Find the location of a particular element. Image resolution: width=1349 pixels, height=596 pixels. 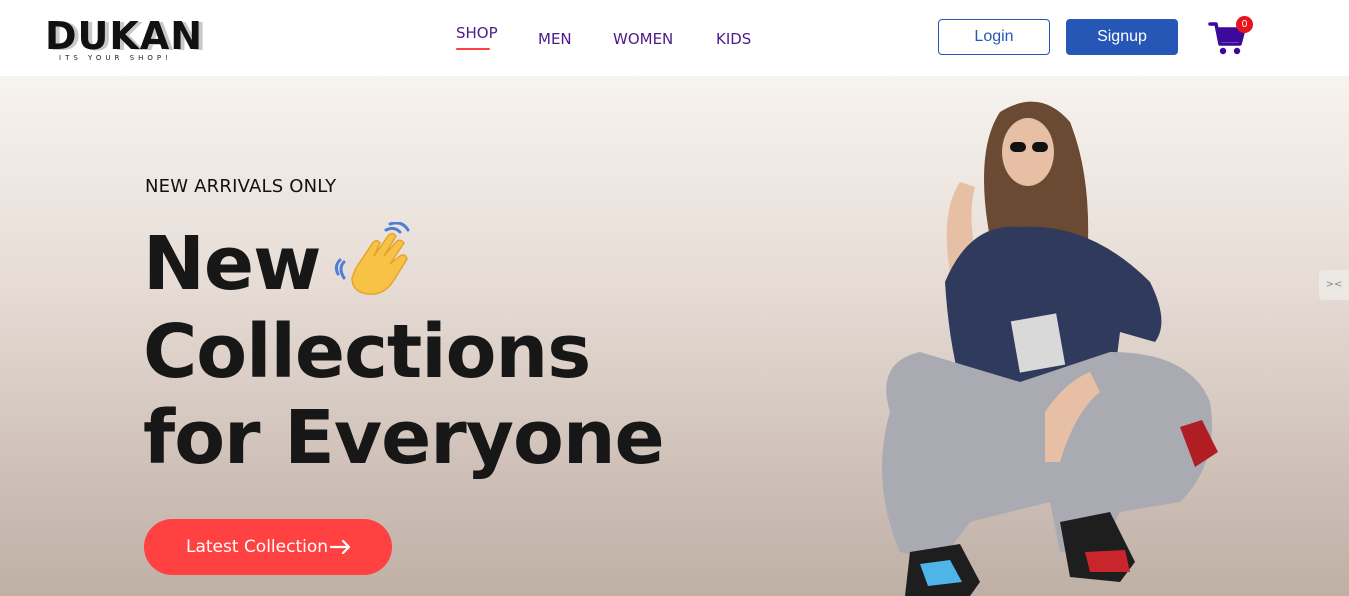

active-nav-indicator is located at coordinates (473, 49).